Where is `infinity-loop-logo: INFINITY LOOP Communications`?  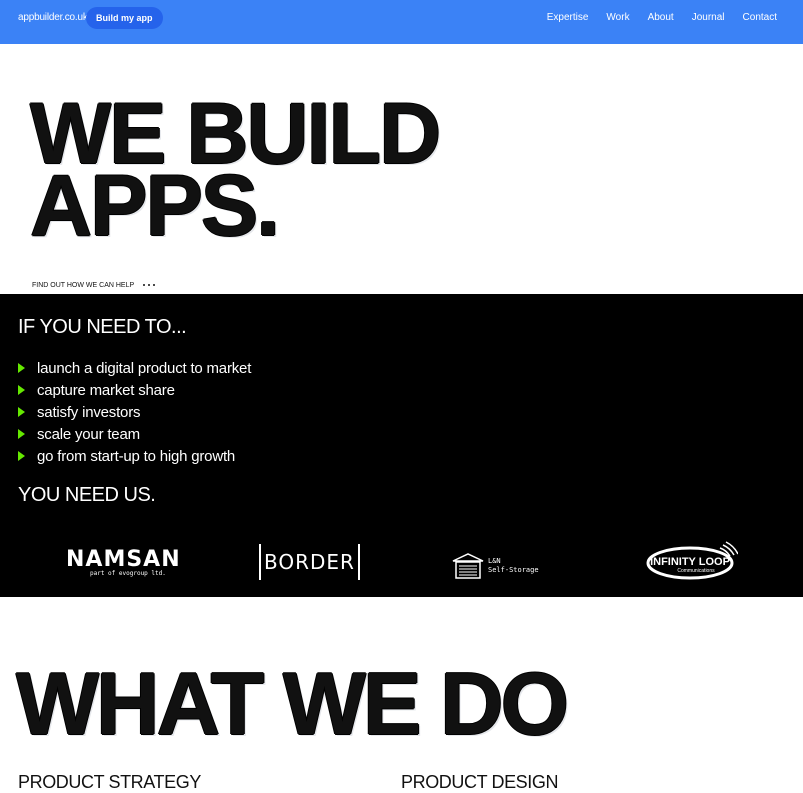 infinity-loop-logo: INFINITY LOOP Communications is located at coordinates (692, 560).